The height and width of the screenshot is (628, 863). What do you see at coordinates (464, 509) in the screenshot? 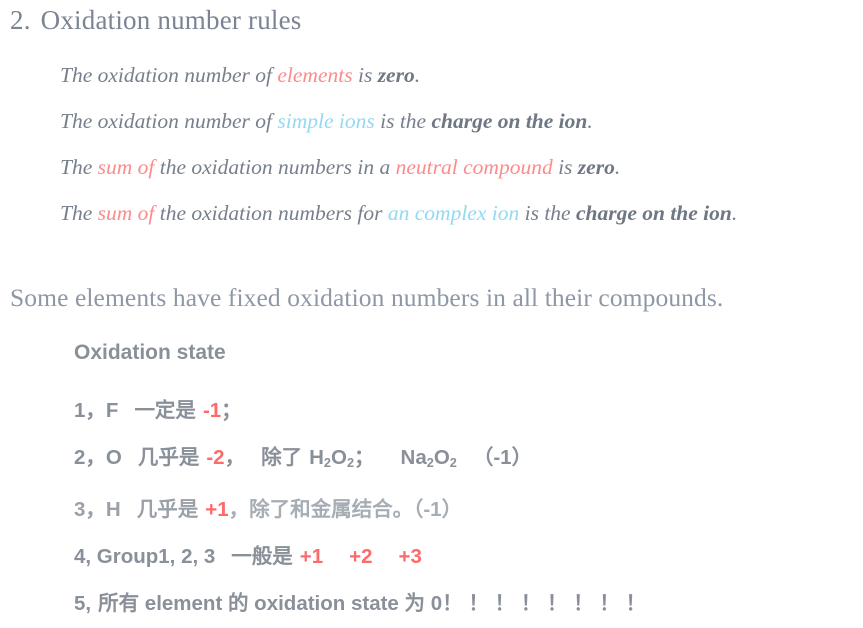
I see `list-item: 3，H 几乎是 +1，除了和金属结合。（-1）` at bounding box center [464, 509].